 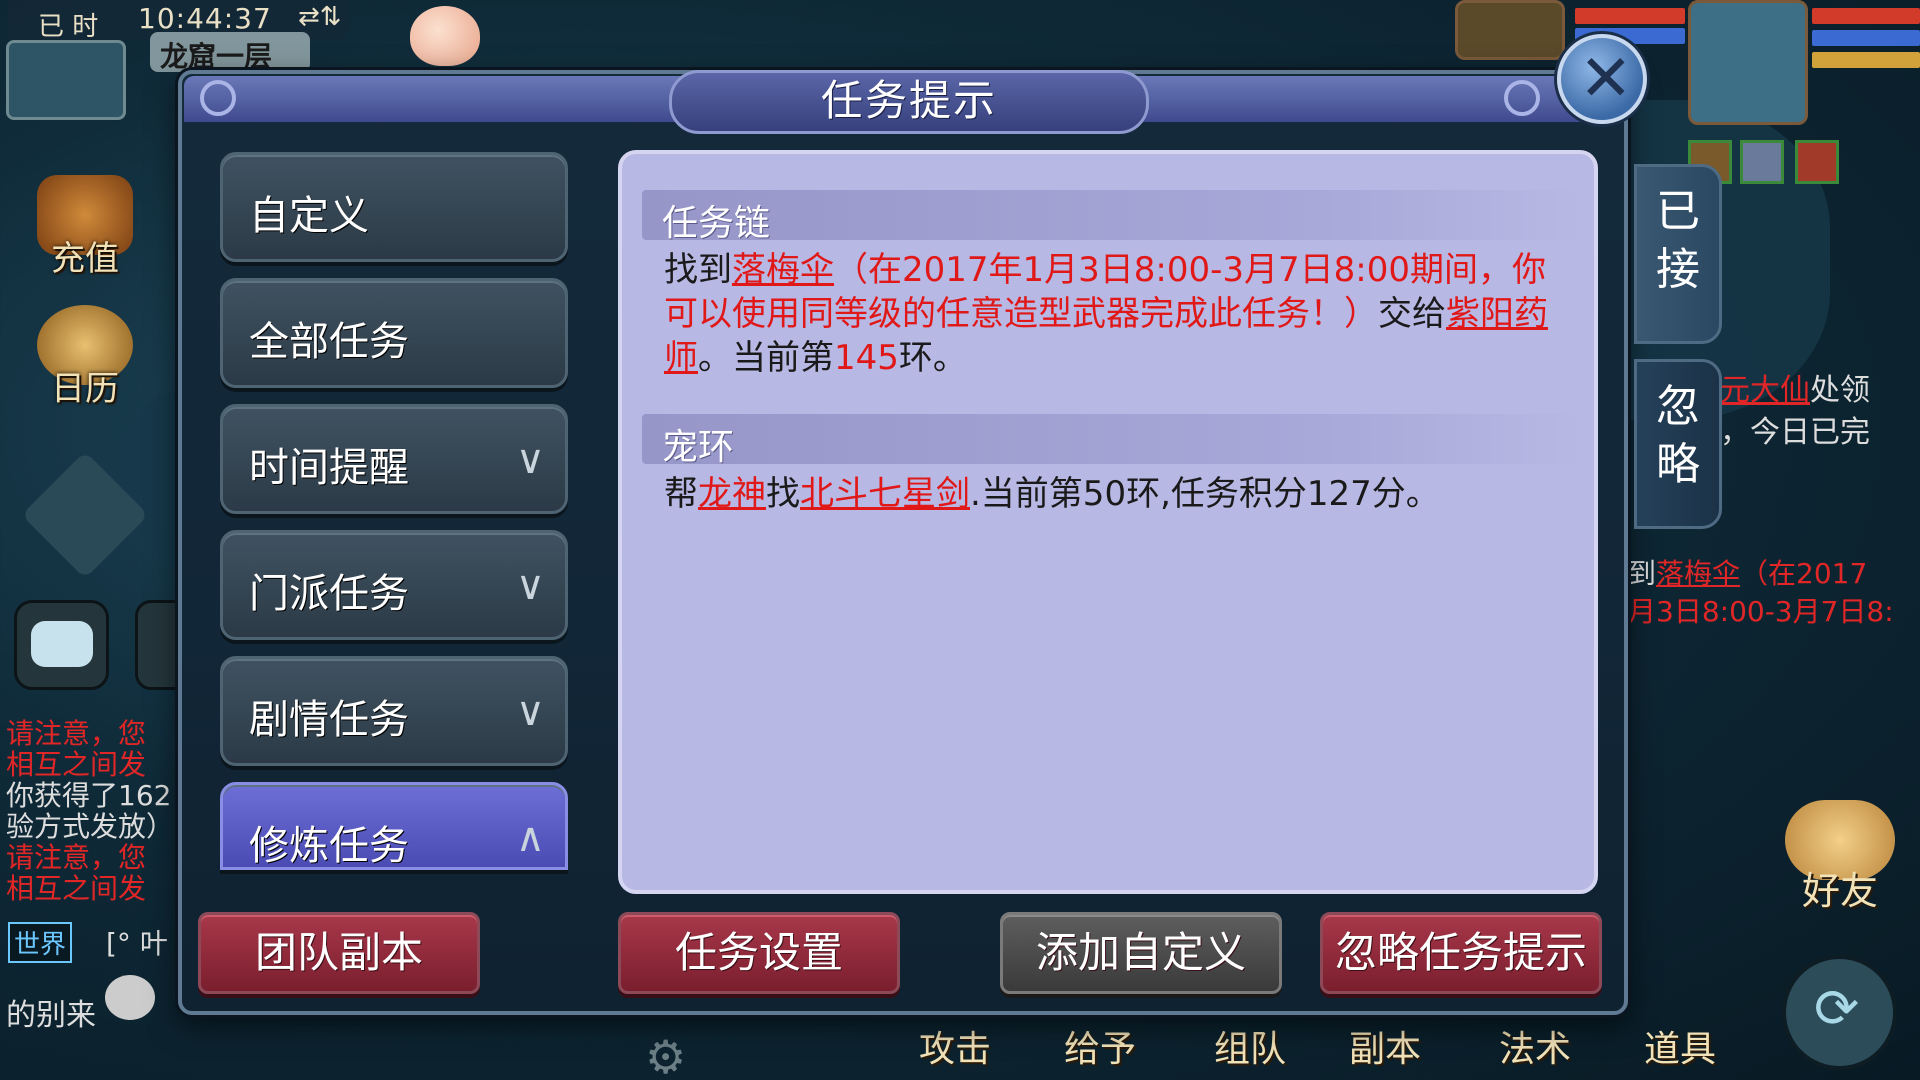 I want to click on ignore-task-tip-button: 忽略任务提示, so click(x=1461, y=953).